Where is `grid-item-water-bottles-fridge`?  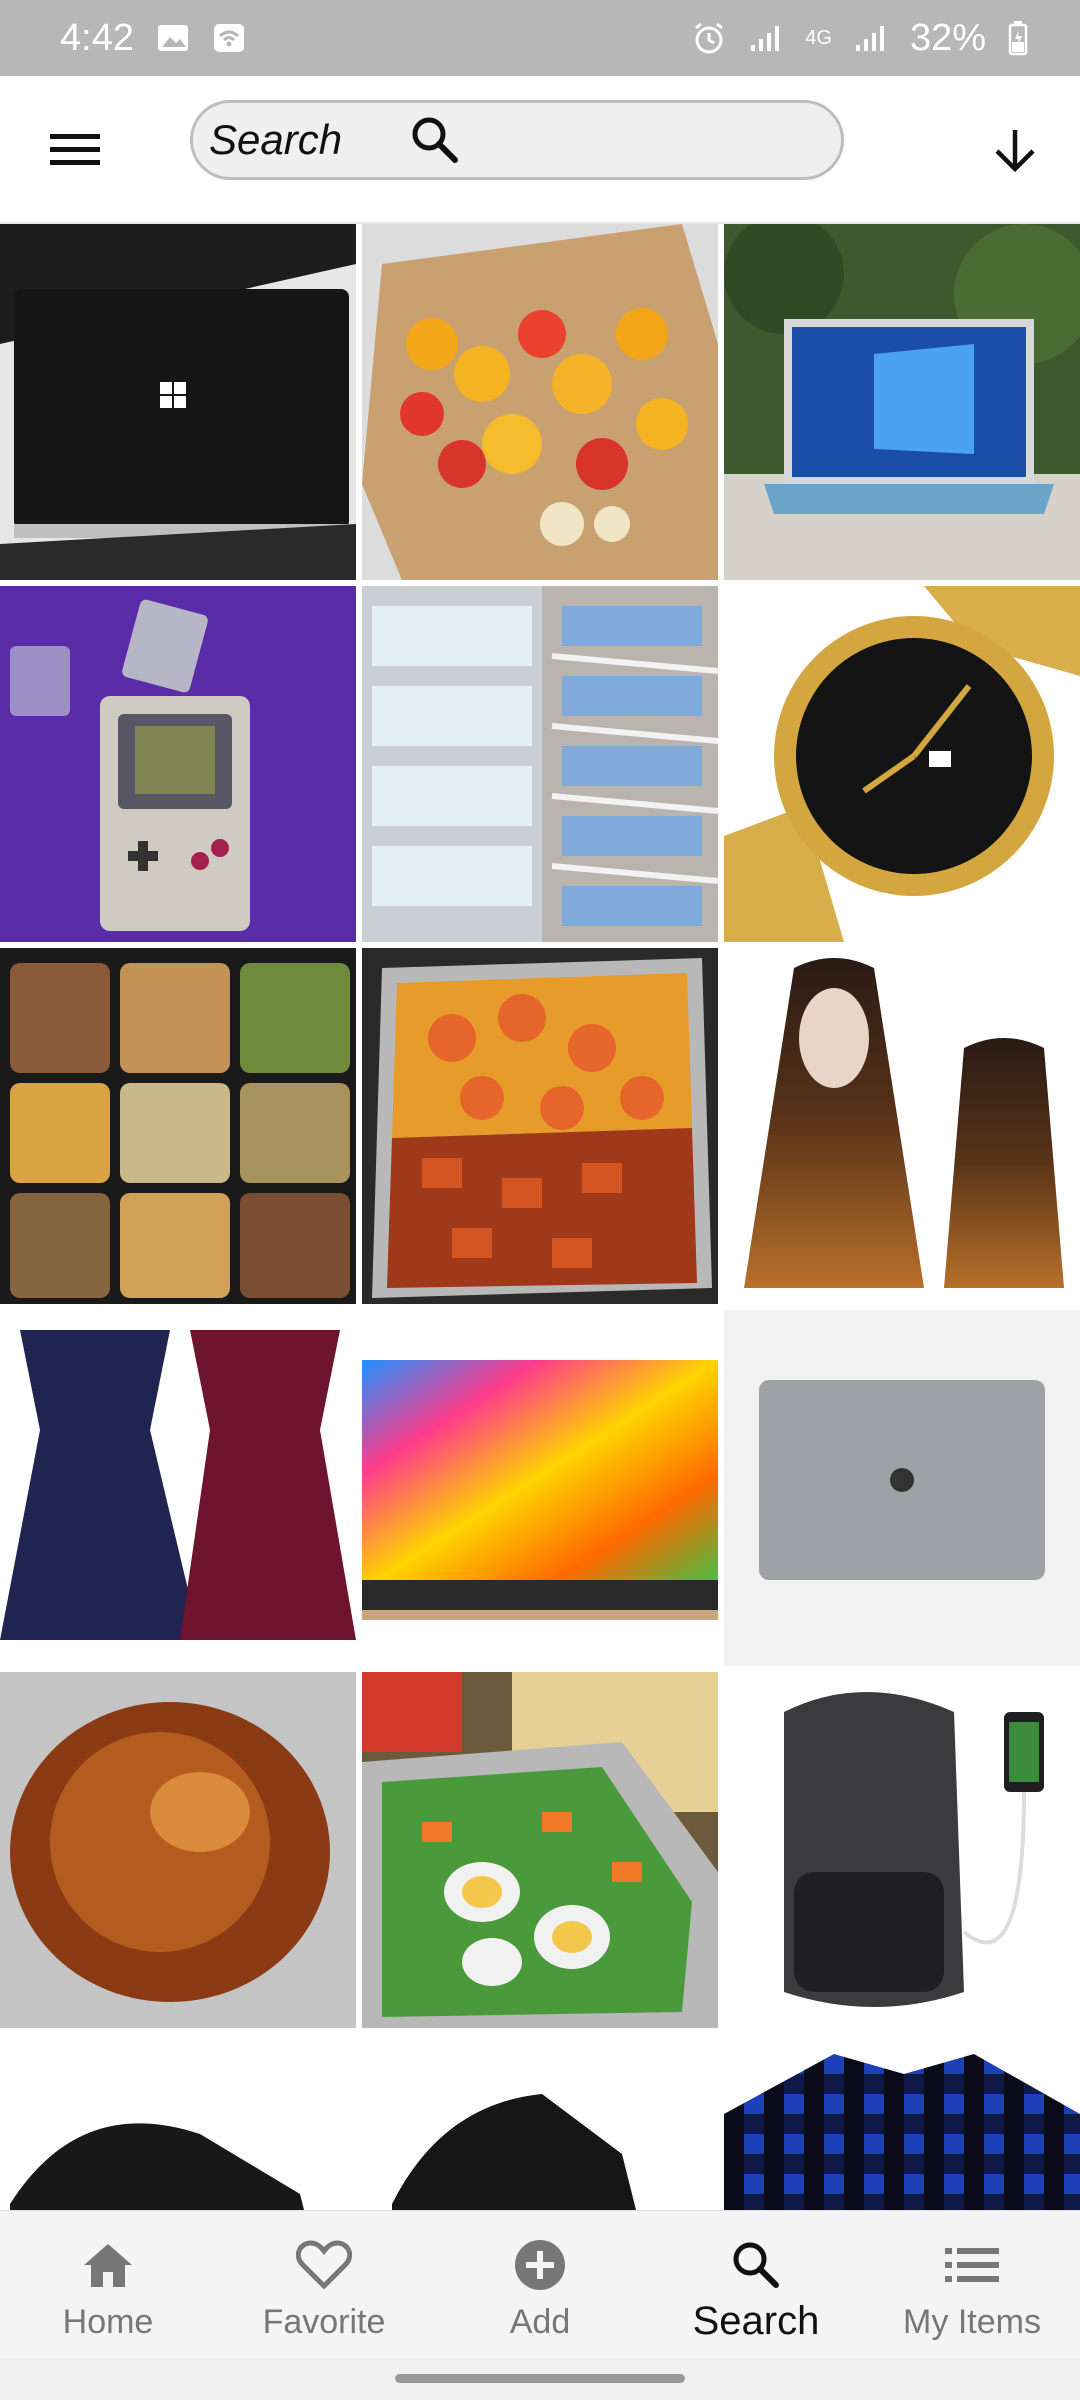 grid-item-water-bottles-fridge is located at coordinates (540, 764).